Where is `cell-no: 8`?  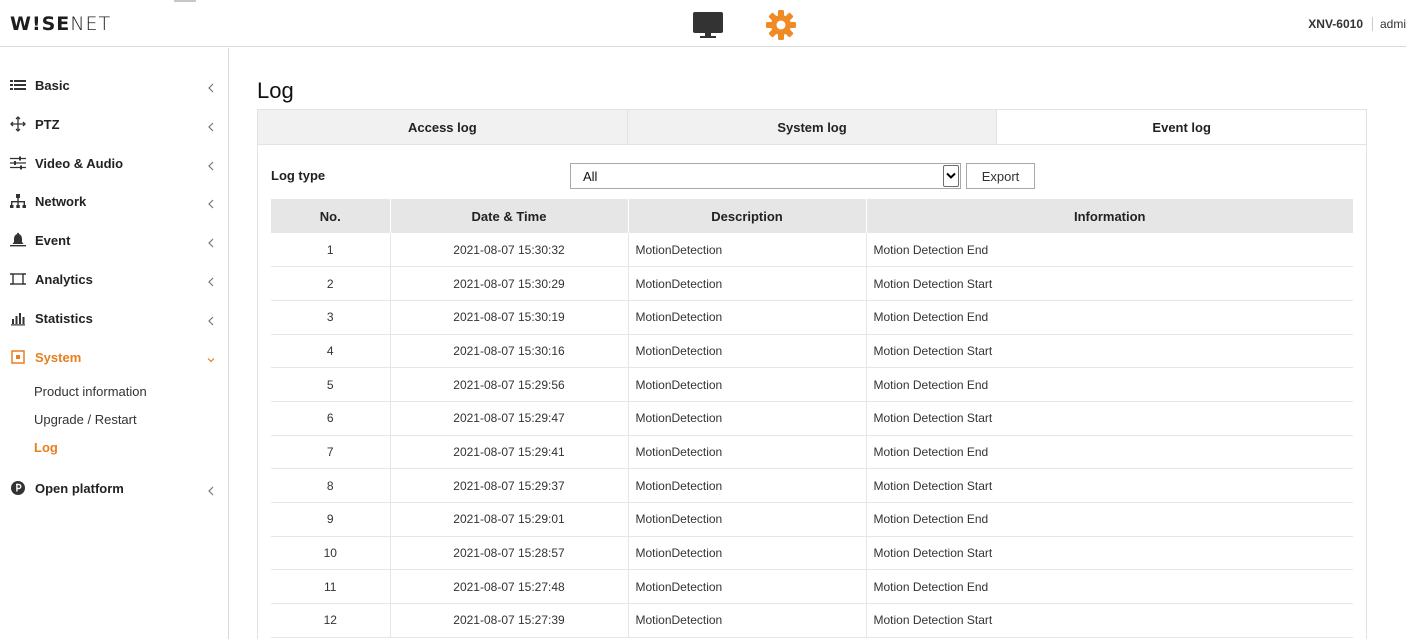
cell-no: 8 is located at coordinates (331, 485).